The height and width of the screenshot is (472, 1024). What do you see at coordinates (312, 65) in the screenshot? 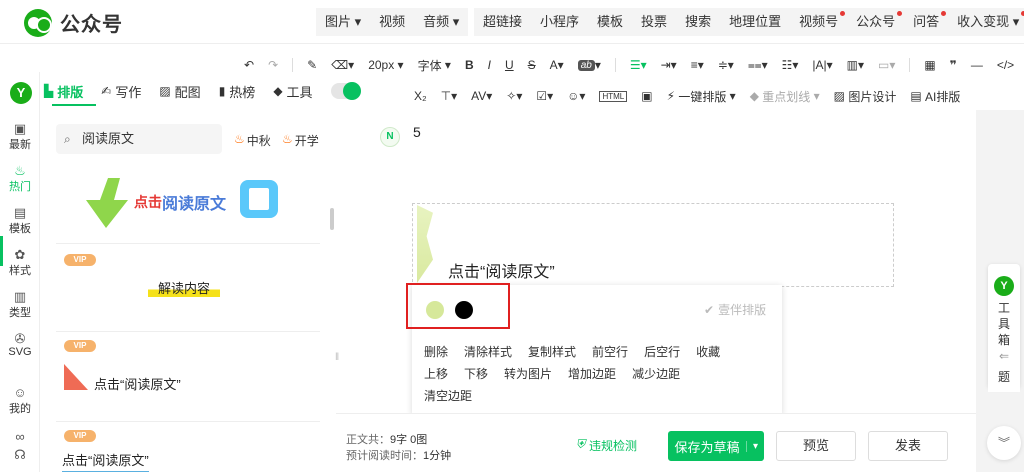
I see `format-painter-icon: ✎` at bounding box center [312, 65].